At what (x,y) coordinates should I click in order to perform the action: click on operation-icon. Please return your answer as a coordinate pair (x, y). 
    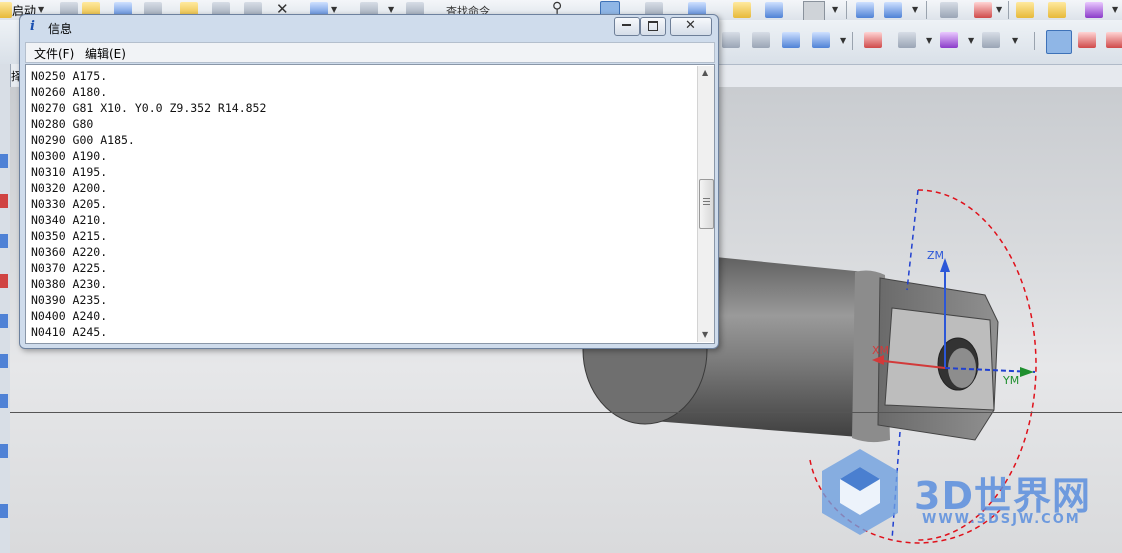
    Looking at the image, I should click on (1025, 10).